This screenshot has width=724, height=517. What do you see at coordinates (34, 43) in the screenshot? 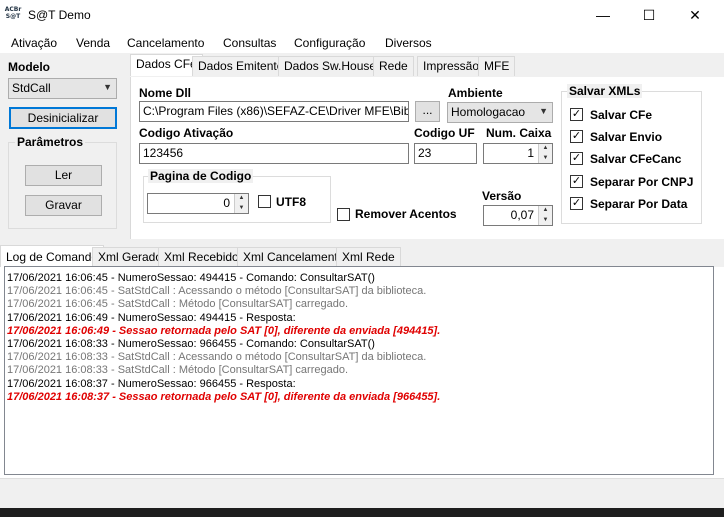
I see `menu-ativacao: Ativação` at bounding box center [34, 43].